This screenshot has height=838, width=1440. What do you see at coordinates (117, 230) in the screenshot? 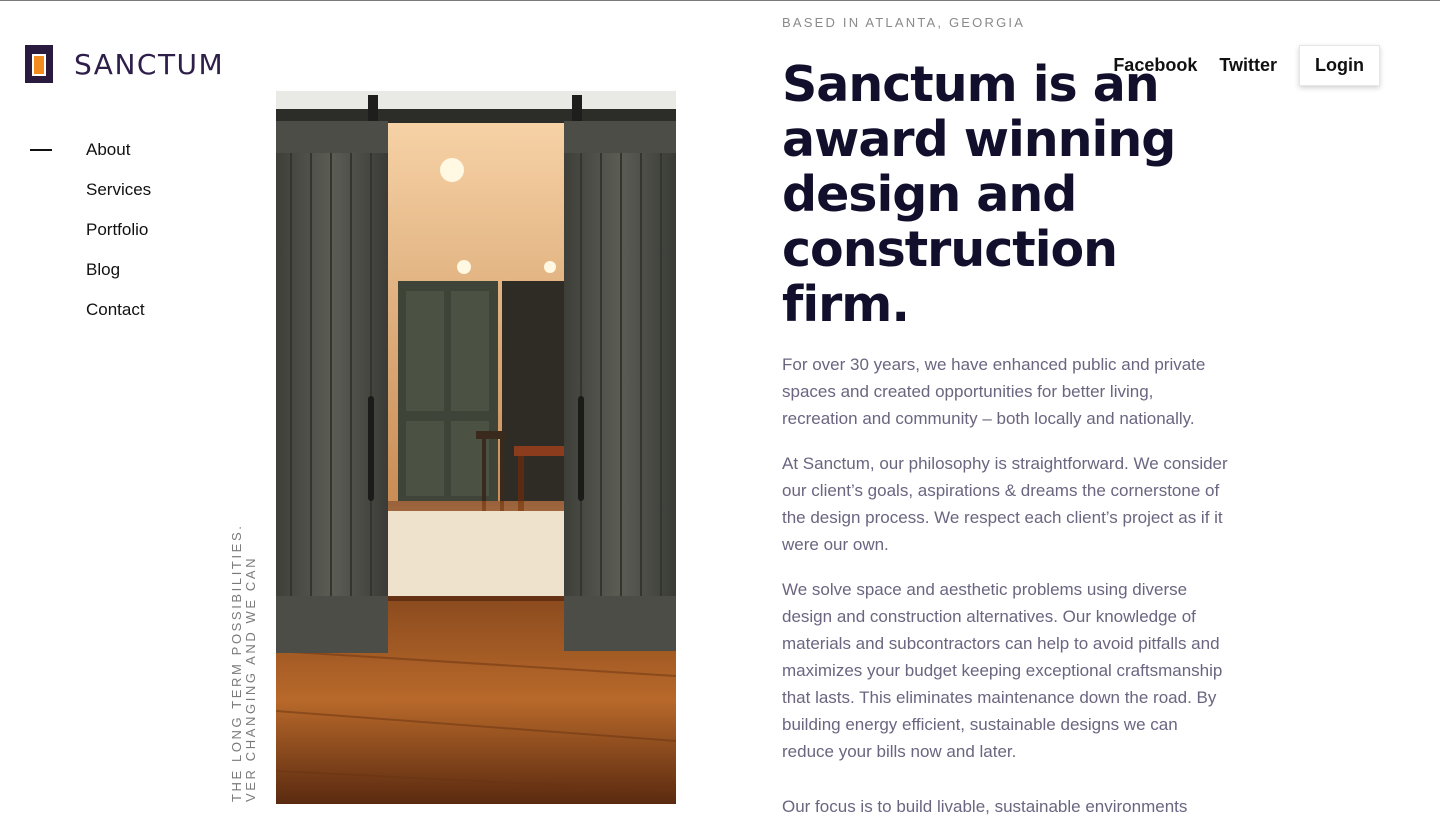
I see `sidebar-link-portfolio: Portfolio` at bounding box center [117, 230].